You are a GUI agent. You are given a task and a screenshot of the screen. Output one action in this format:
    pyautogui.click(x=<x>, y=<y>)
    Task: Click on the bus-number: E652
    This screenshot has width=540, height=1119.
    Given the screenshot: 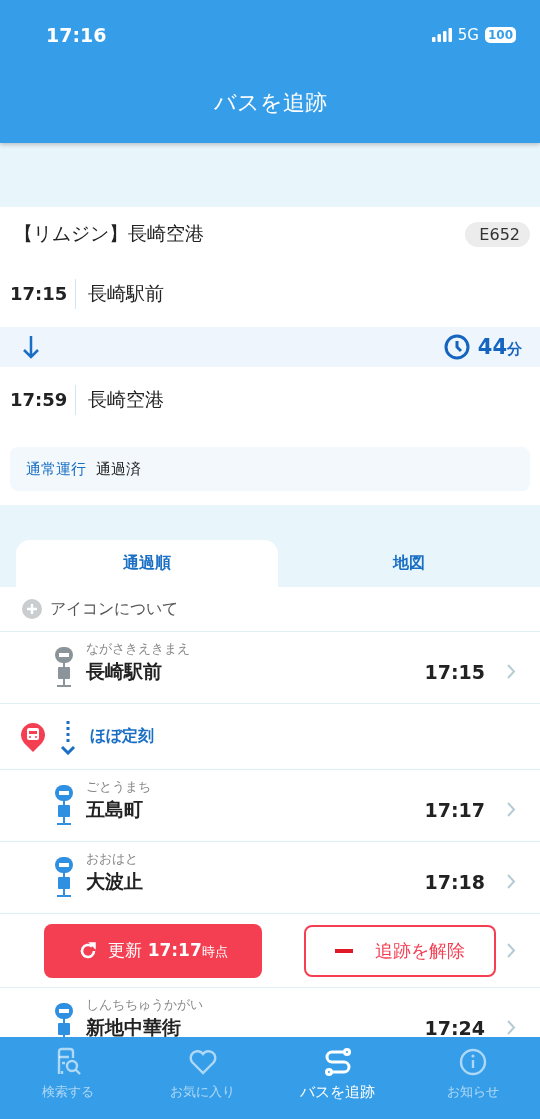 What is the action you would take?
    pyautogui.click(x=497, y=234)
    